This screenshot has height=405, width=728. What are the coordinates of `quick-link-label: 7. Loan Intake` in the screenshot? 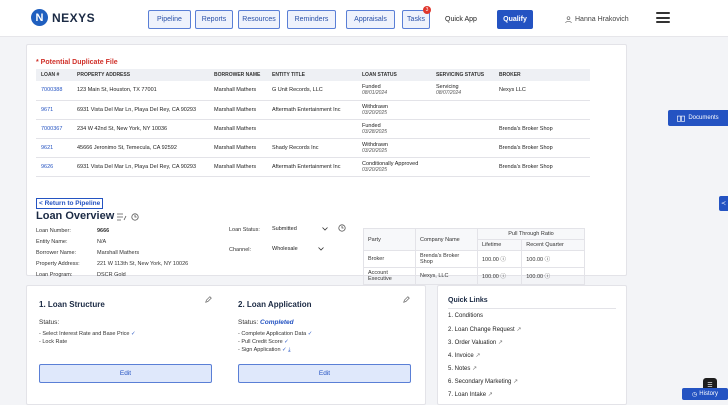 It's located at (467, 395).